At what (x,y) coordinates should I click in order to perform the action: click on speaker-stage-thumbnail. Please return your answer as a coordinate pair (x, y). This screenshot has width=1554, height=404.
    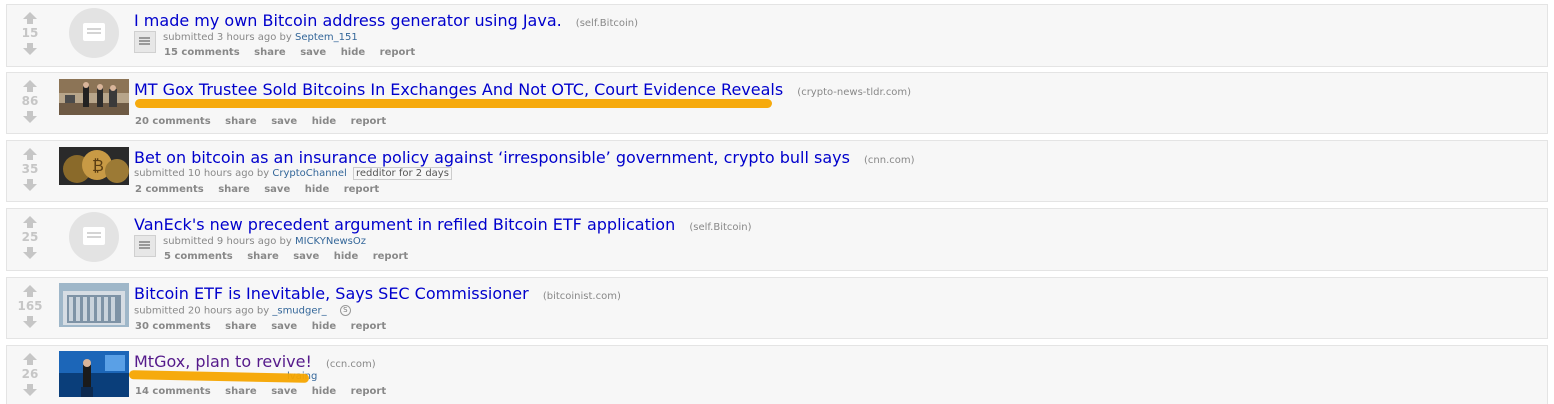
    Looking at the image, I should click on (94, 374).